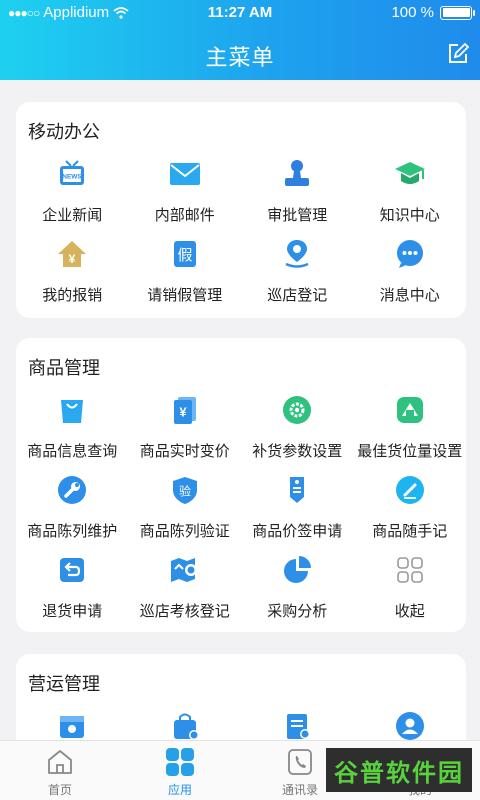  Describe the element at coordinates (412, 12) in the screenshot. I see `battery-percent: 100 %` at that location.